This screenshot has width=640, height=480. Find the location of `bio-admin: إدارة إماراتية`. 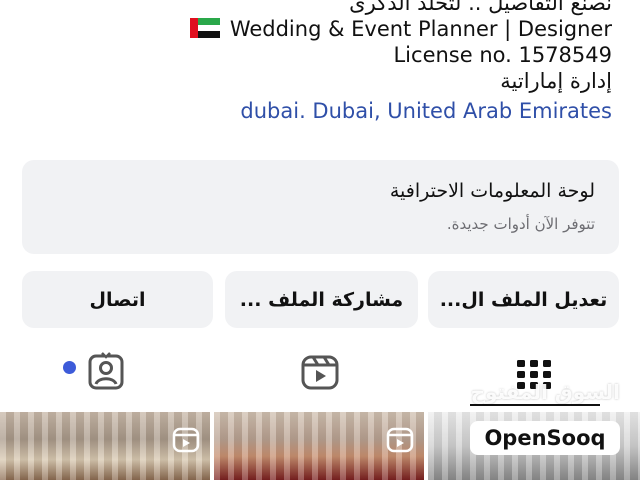

bio-admin: إدارة إماراتية is located at coordinates (556, 81).